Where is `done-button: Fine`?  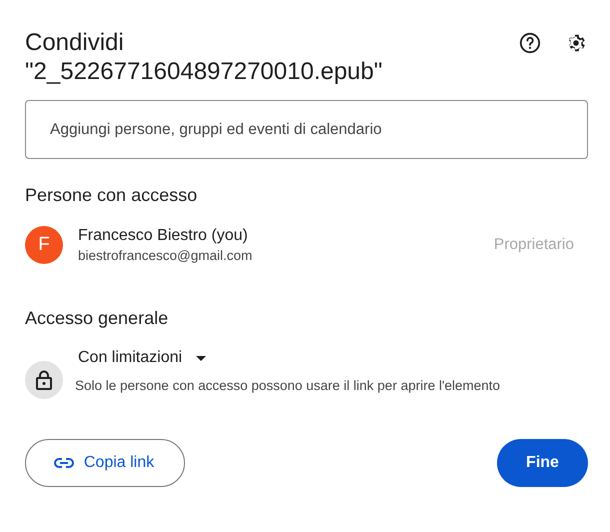 done-button: Fine is located at coordinates (542, 463).